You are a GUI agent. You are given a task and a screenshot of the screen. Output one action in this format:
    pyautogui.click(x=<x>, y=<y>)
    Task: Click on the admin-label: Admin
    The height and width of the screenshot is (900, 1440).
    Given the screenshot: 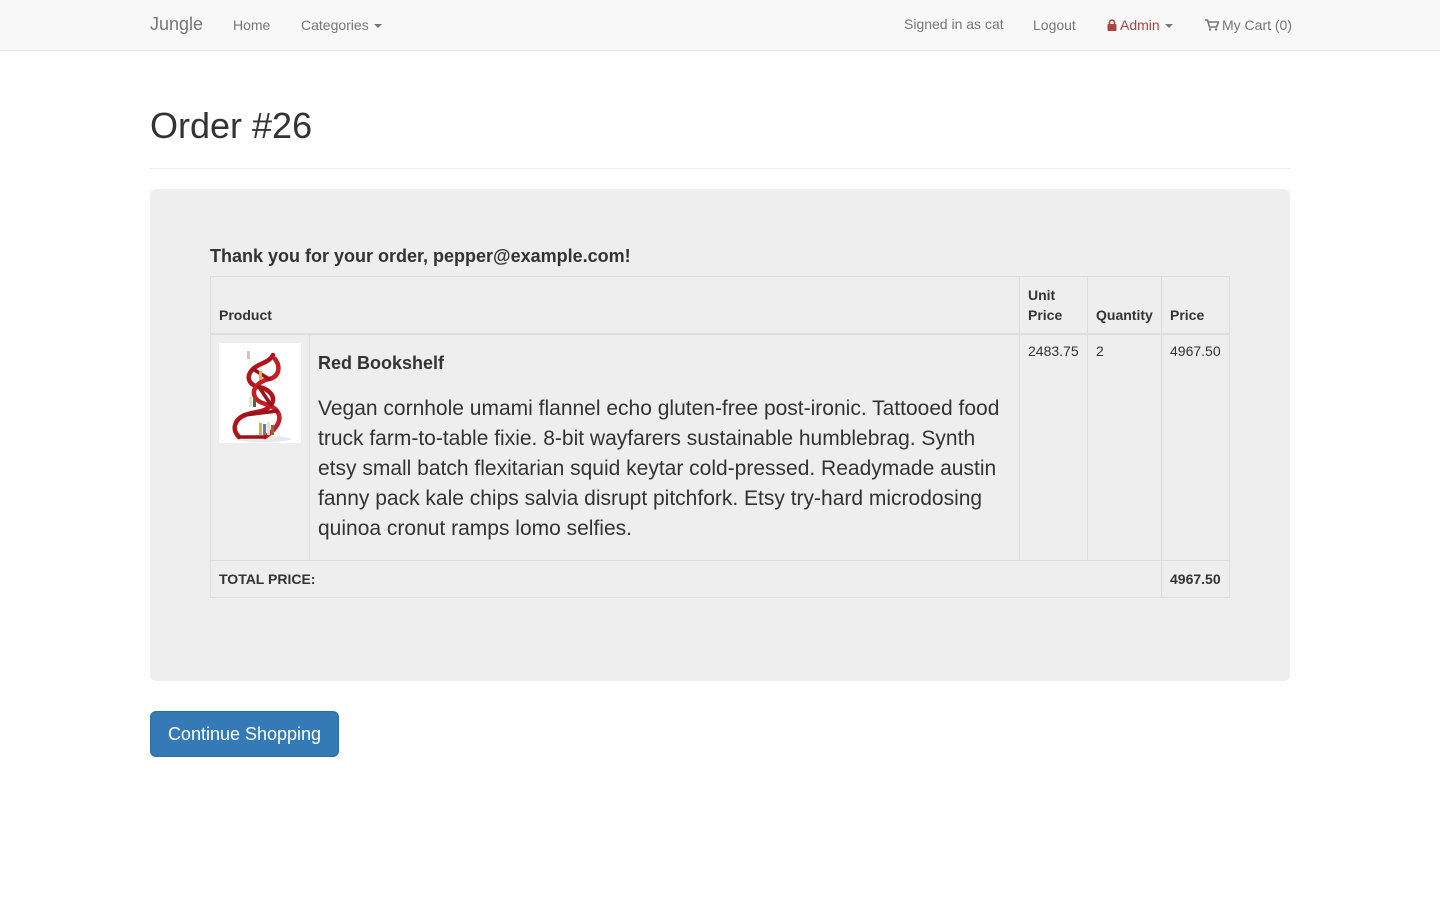 What is the action you would take?
    pyautogui.click(x=1140, y=25)
    